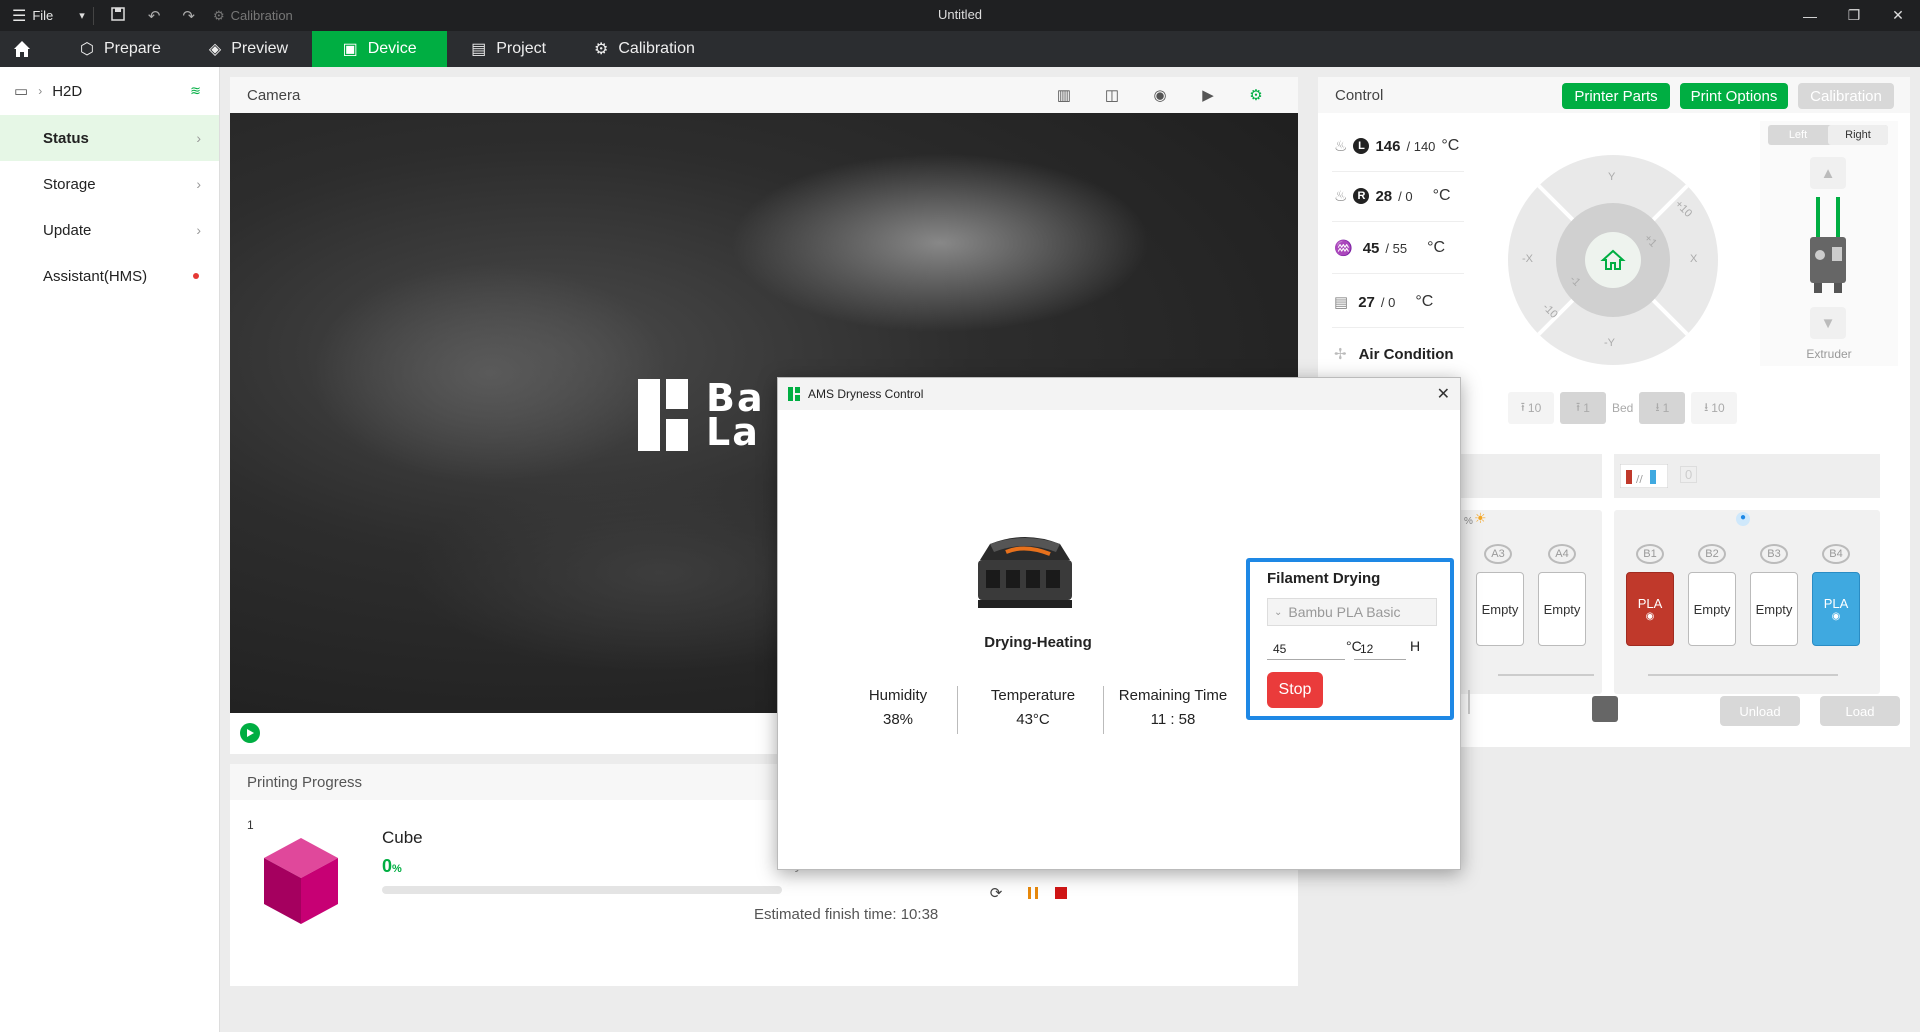 This screenshot has height=1032, width=1920. I want to click on camera-settings-icon: ⚙, so click(1256, 95).